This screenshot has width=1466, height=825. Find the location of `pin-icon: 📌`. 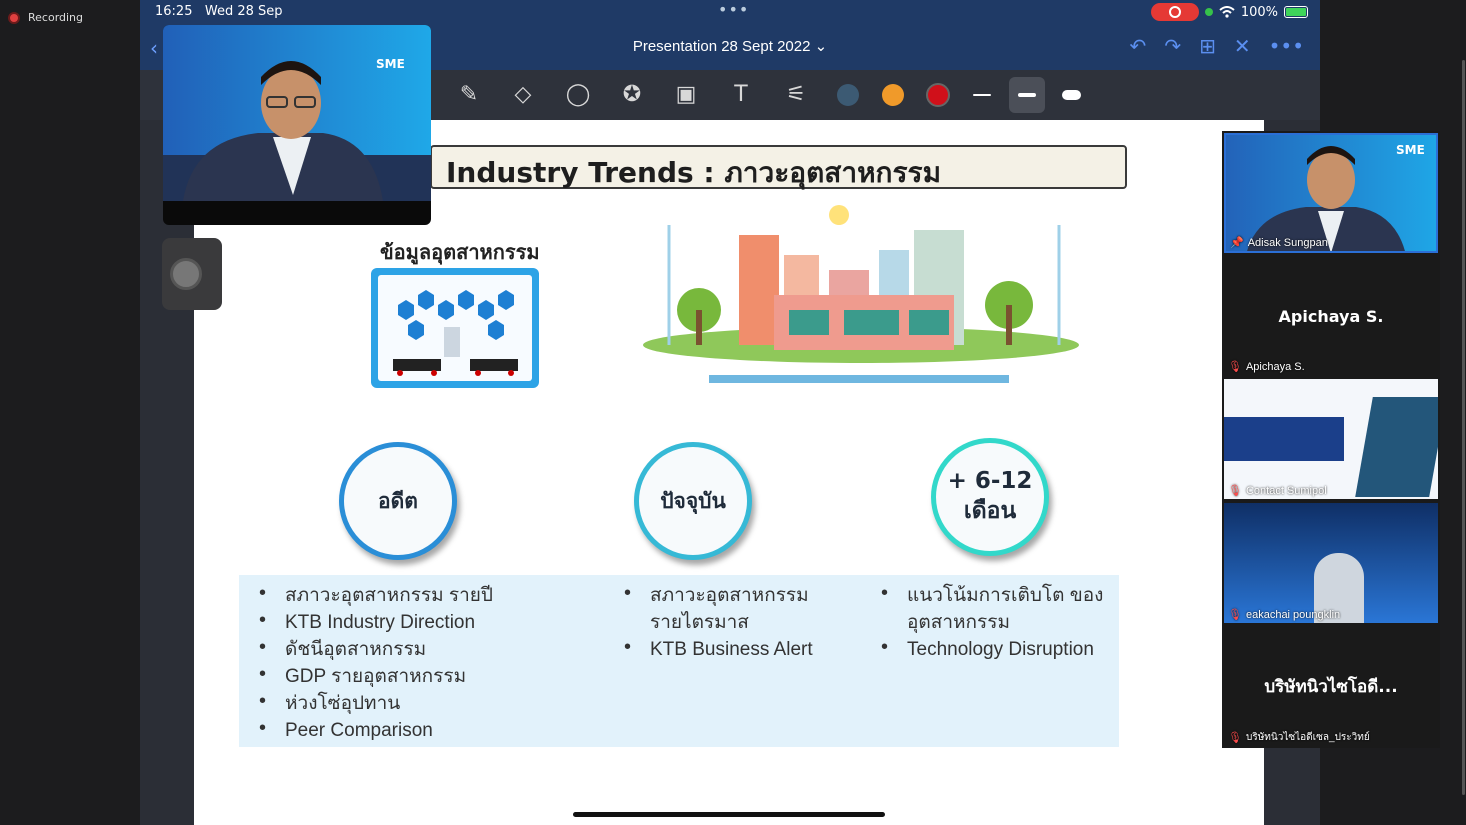

pin-icon: 📌 is located at coordinates (1237, 243).